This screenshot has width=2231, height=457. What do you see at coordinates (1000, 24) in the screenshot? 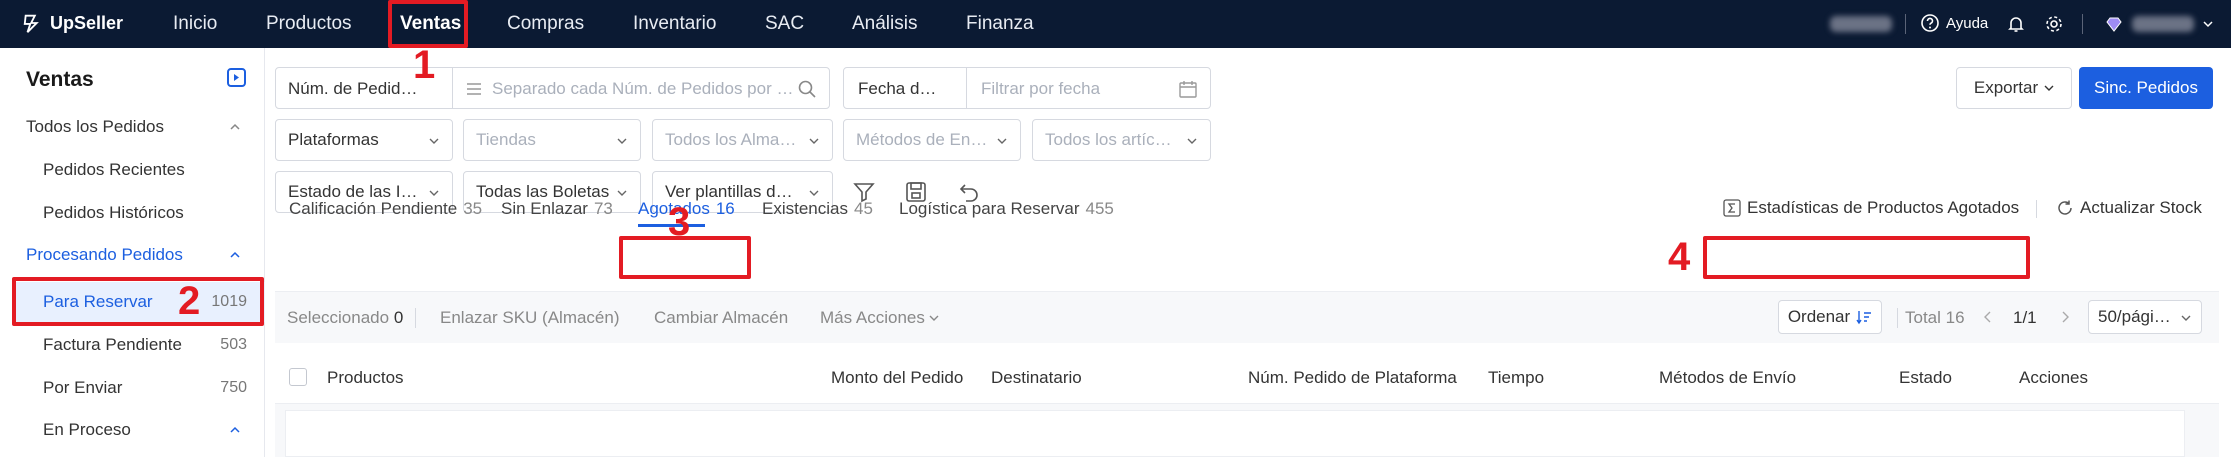
I see `nav-finanza: Finanza` at bounding box center [1000, 24].